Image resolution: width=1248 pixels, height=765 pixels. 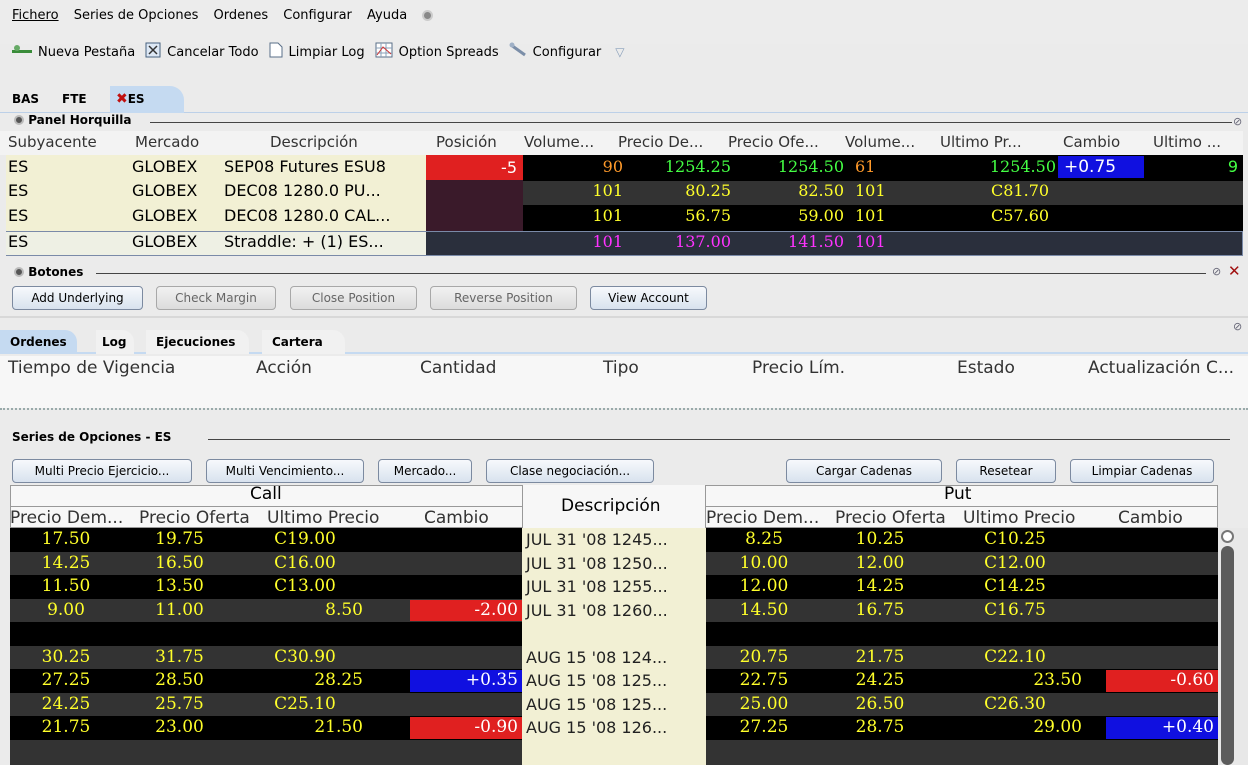 I want to click on col-quantity: Cantidad, so click(x=458, y=368).